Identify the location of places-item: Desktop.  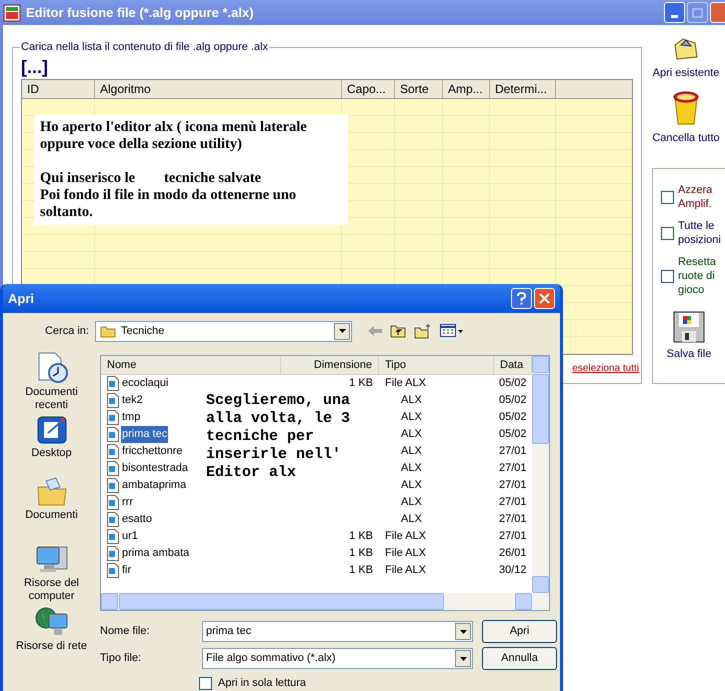
(52, 446).